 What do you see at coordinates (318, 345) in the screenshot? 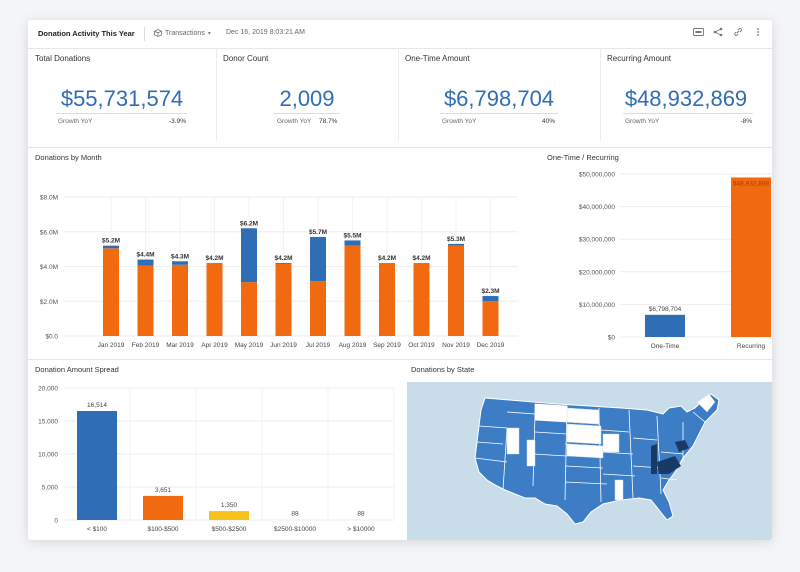
I see `x-tick-label: Jul 2019` at bounding box center [318, 345].